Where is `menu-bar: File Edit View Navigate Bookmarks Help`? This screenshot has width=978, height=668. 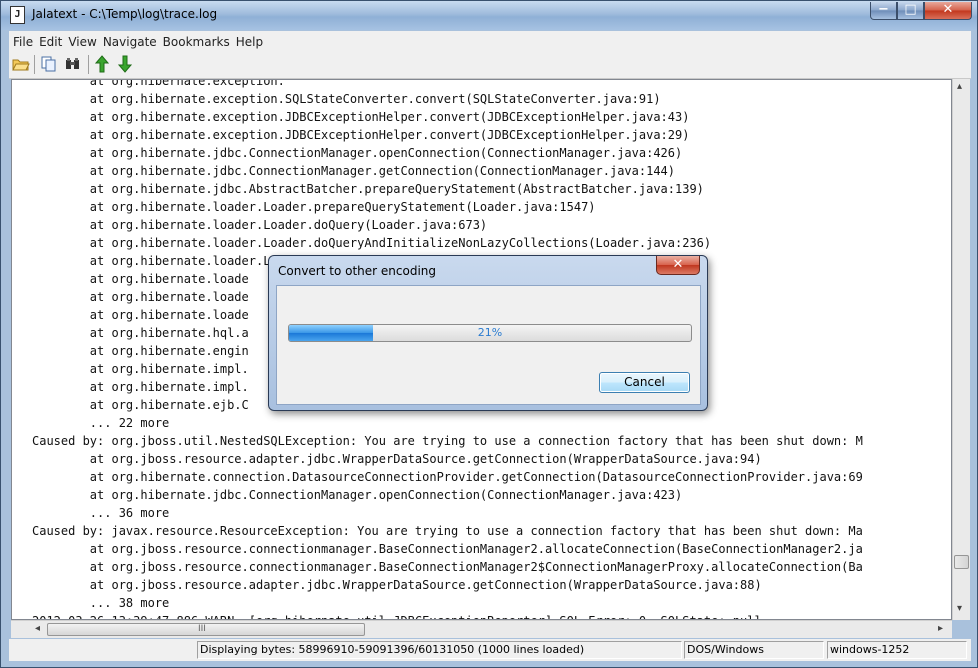
menu-bar: File Edit View Navigate Bookmarks Help is located at coordinates (490, 41).